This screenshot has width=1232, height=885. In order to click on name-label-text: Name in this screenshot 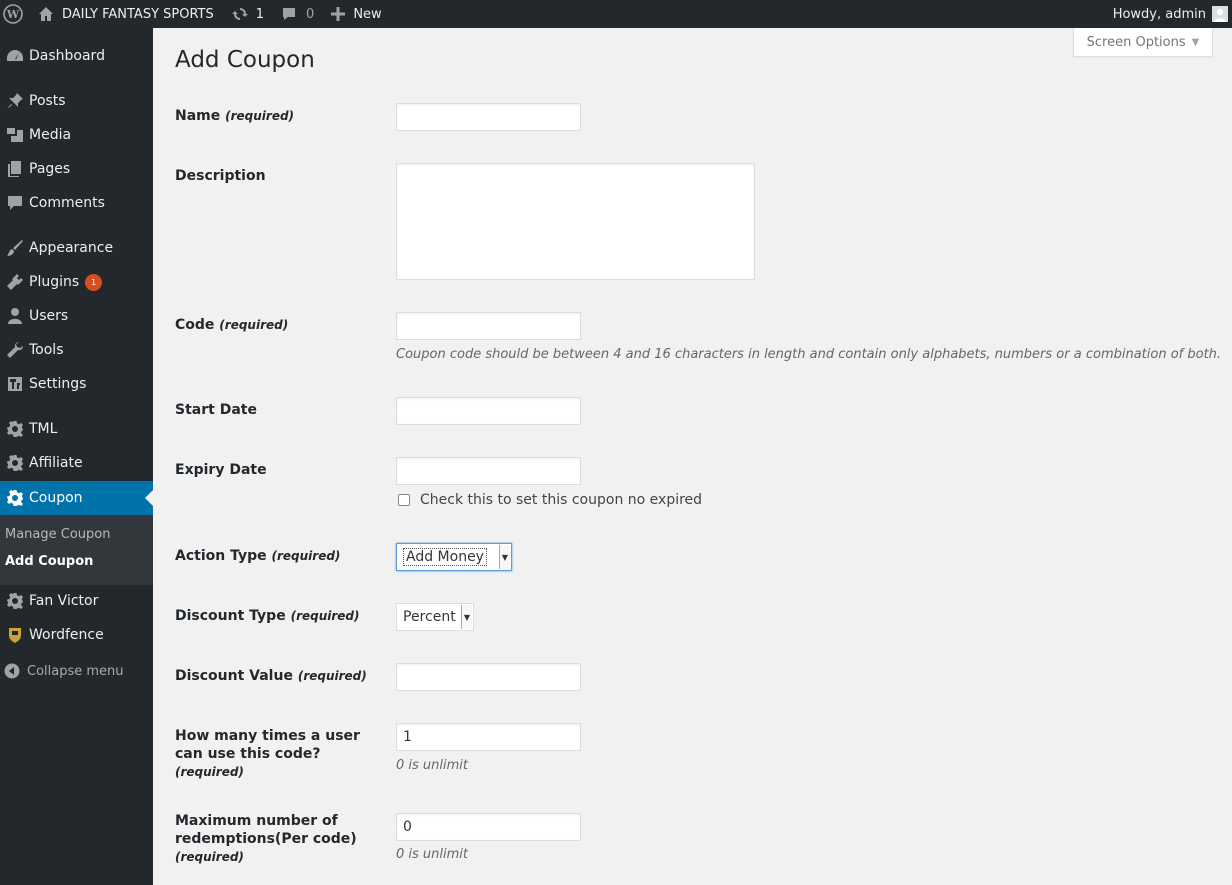, I will do `click(198, 116)`.